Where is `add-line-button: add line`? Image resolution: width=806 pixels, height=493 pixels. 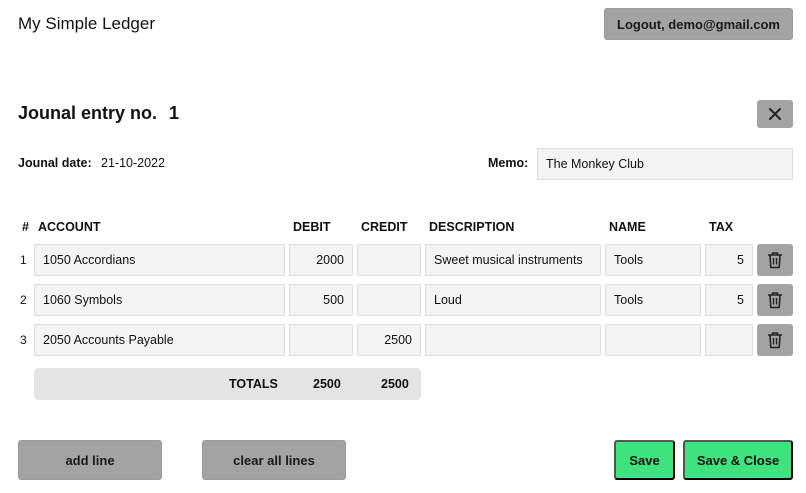 add-line-button: add line is located at coordinates (90, 460).